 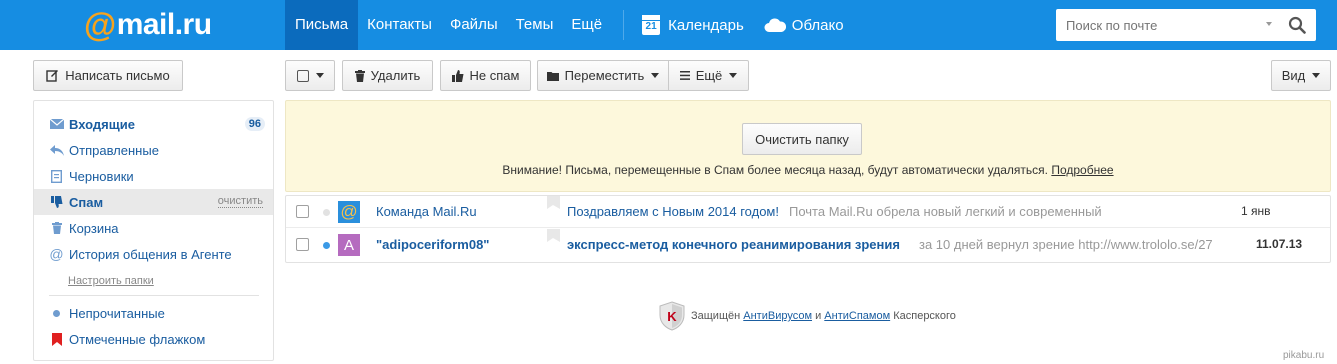 I want to click on calendar-day: 21, so click(x=651, y=26).